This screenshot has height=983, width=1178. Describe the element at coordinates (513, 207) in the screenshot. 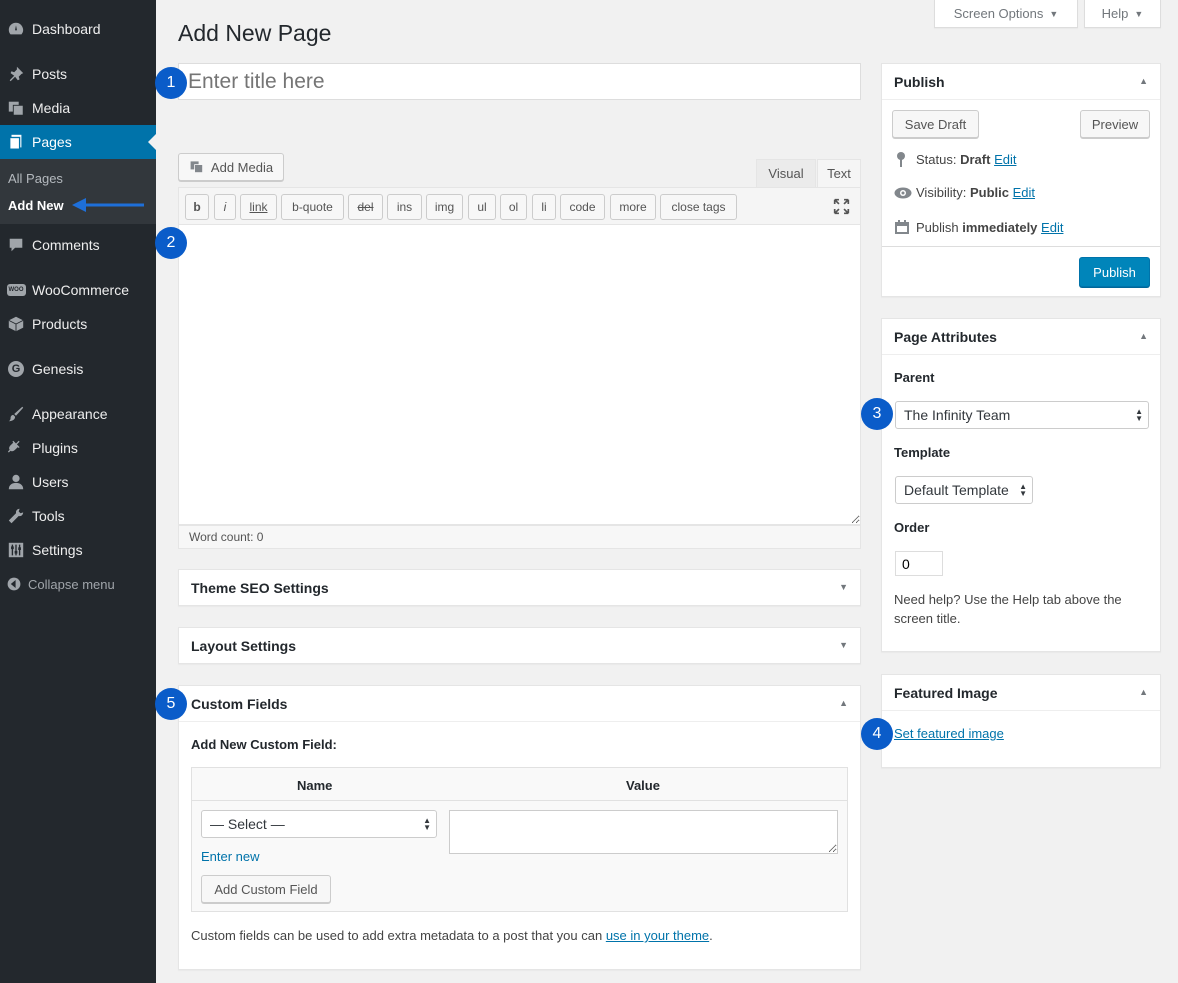

I see `qt-ol-button: ol` at that location.